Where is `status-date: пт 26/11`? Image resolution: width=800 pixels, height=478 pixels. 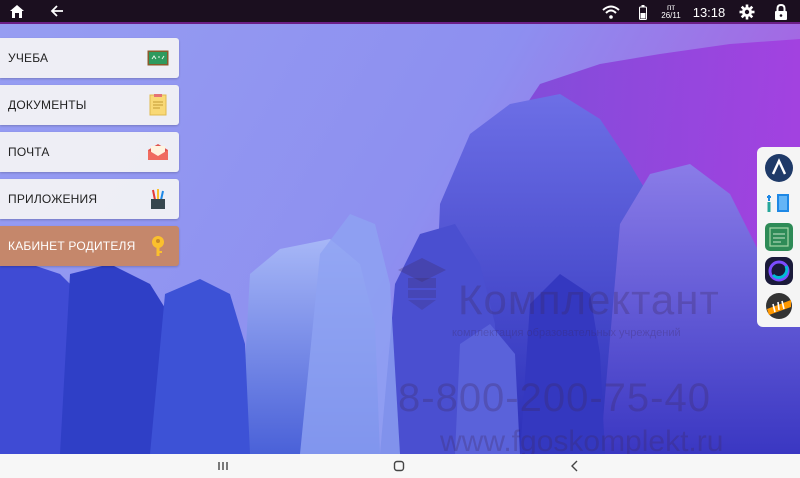 status-date: пт 26/11 is located at coordinates (671, 12).